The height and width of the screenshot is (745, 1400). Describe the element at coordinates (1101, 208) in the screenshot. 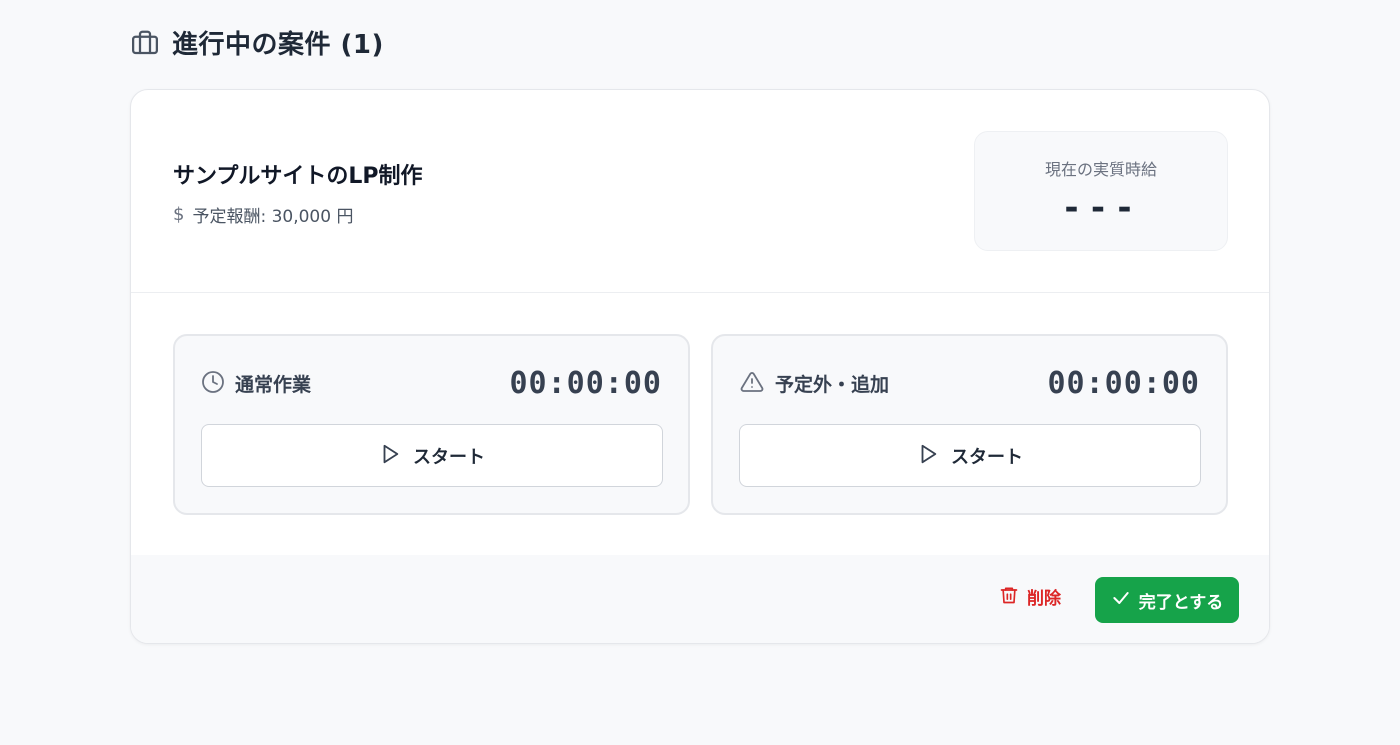

I see `hourly-rate-value: ---` at that location.